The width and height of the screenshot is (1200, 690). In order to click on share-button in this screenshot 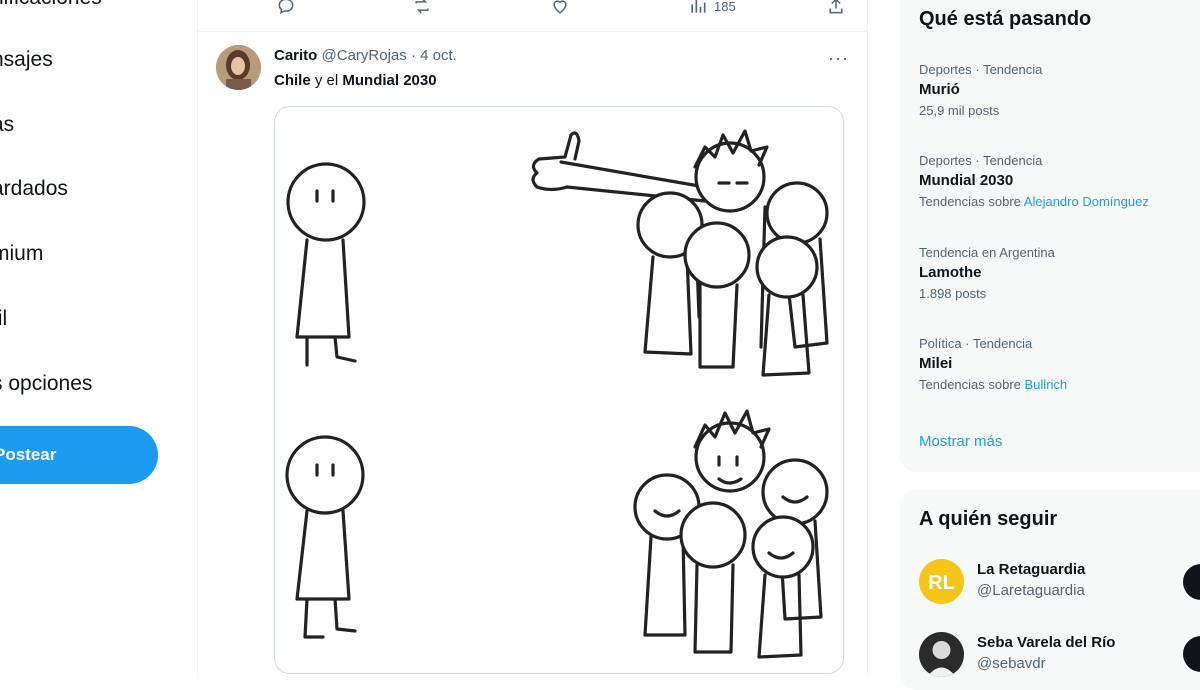, I will do `click(836, 8)`.